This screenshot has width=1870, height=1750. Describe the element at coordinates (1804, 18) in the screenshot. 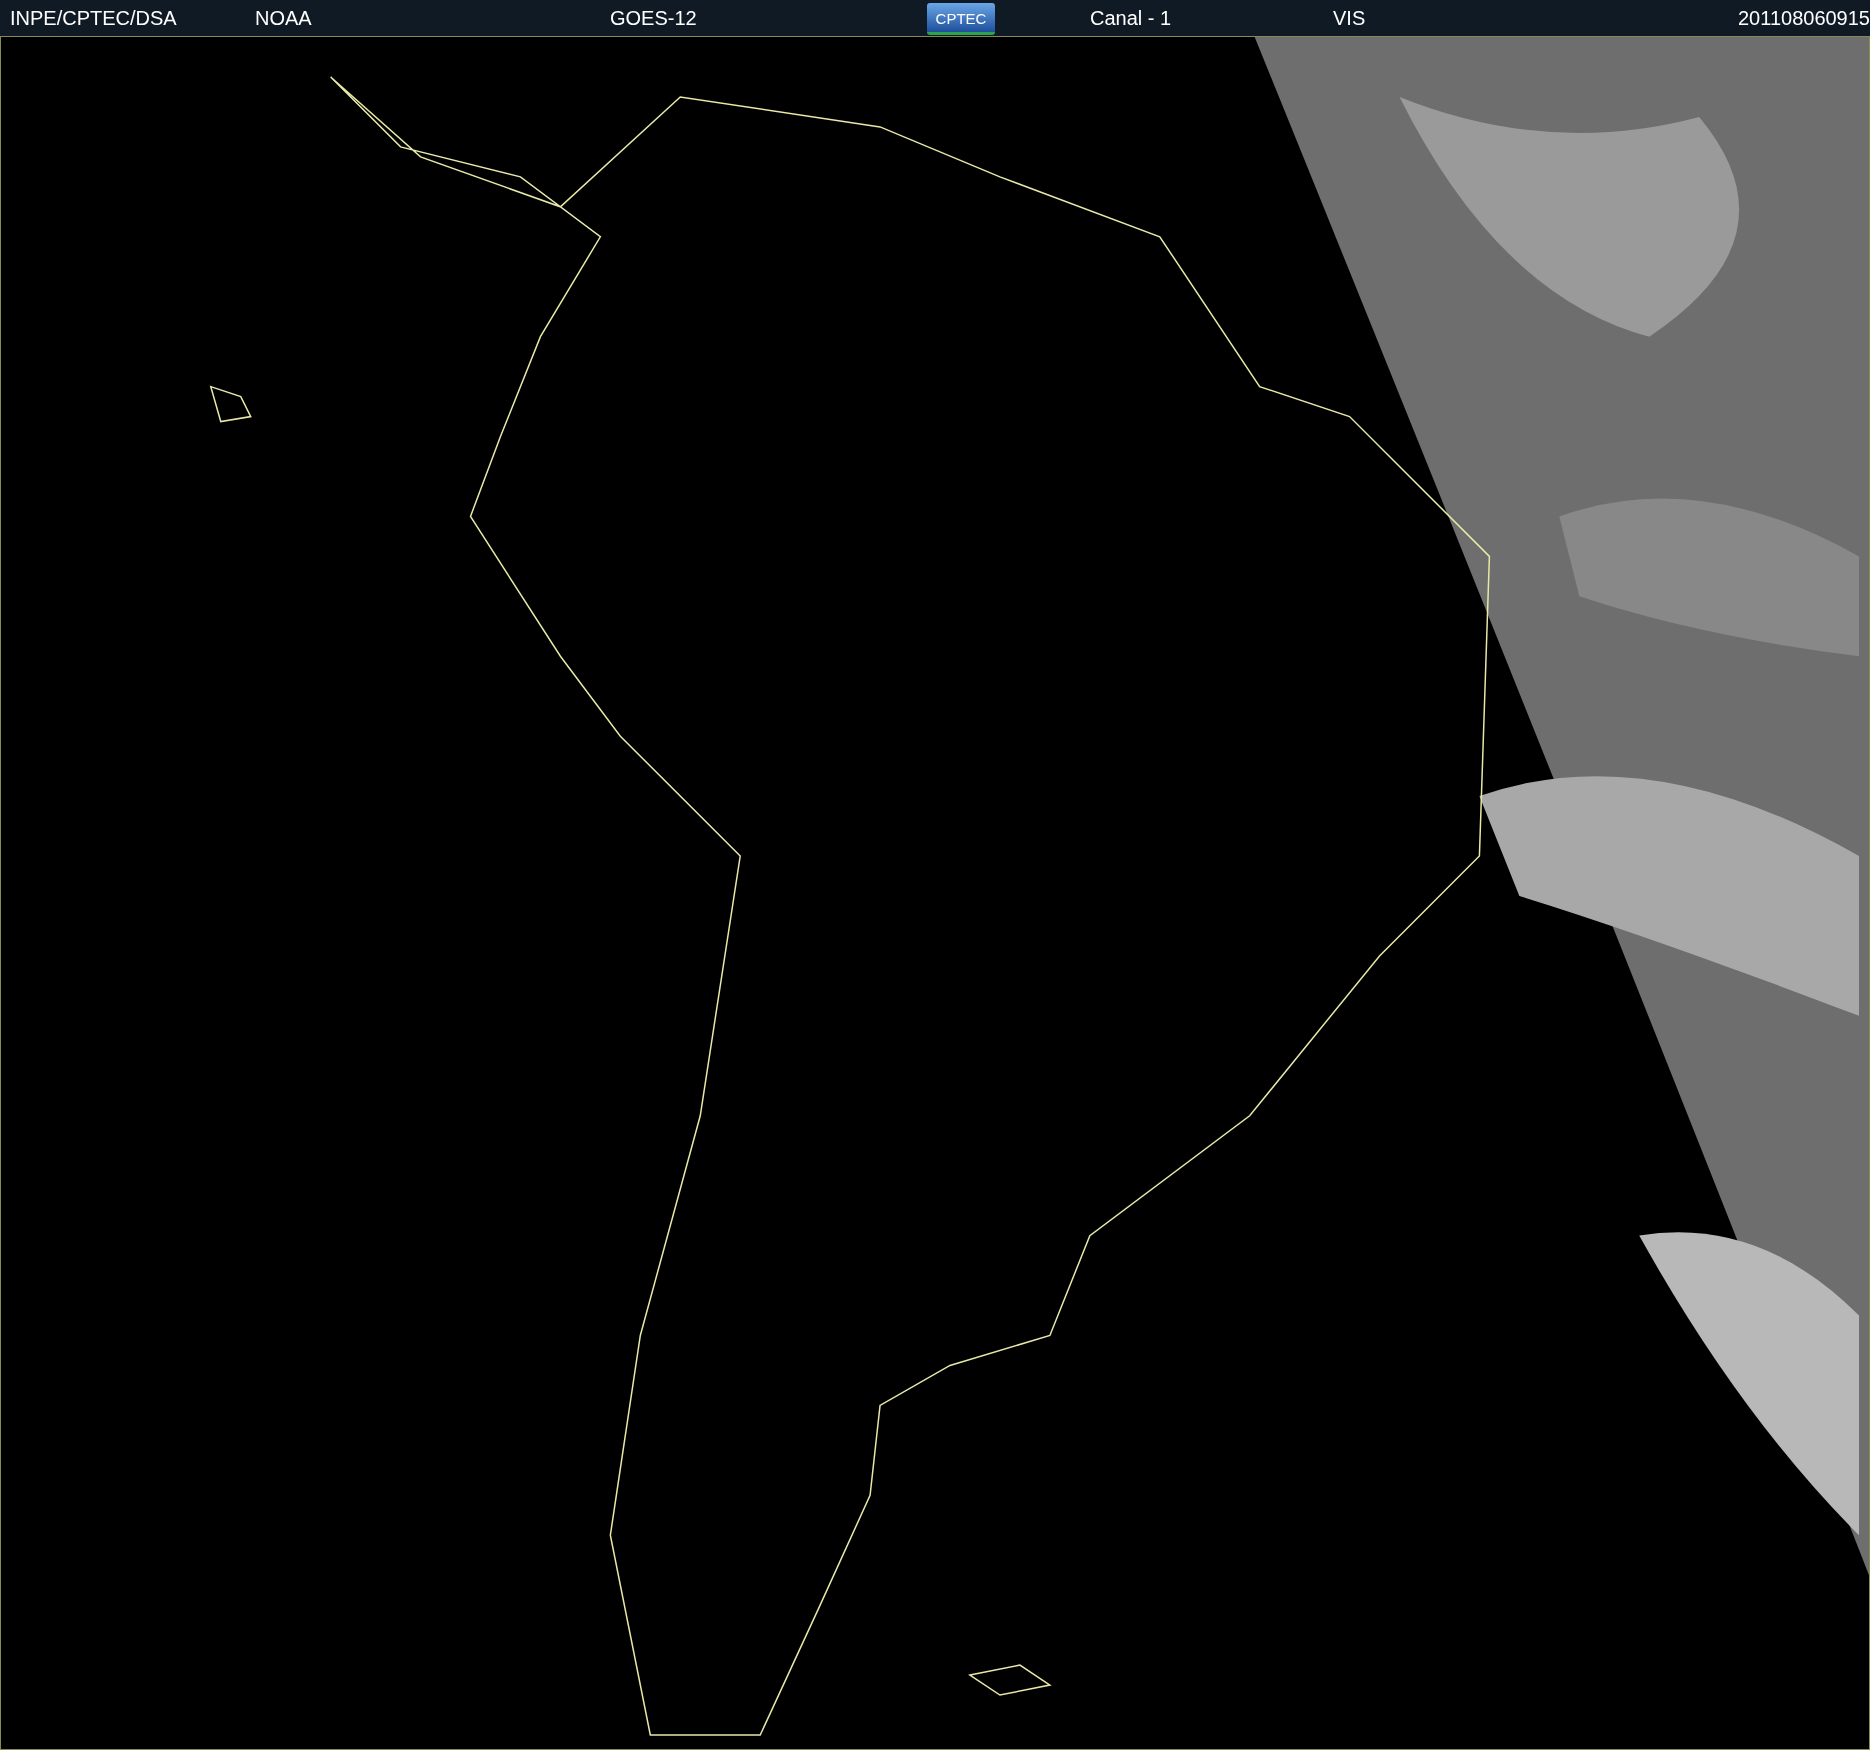

I see `header-label: 201108060915` at that location.